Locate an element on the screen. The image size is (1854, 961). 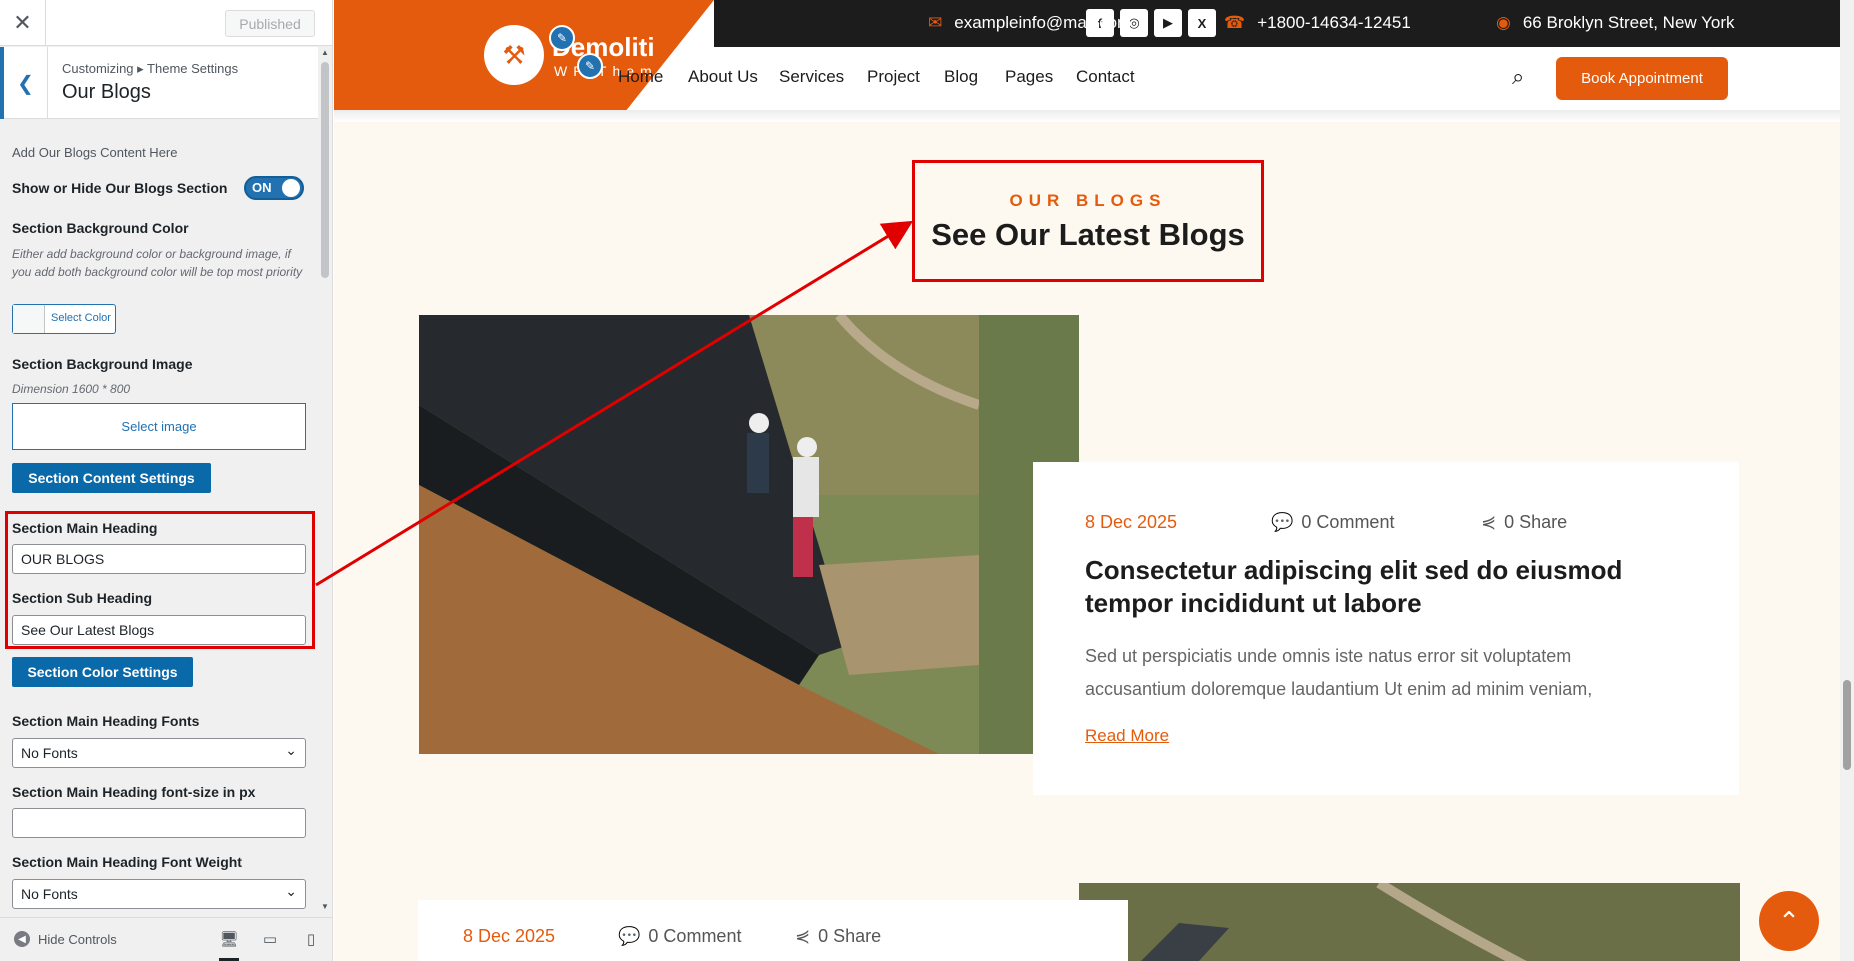
toggle-knob is located at coordinates (291, 188).